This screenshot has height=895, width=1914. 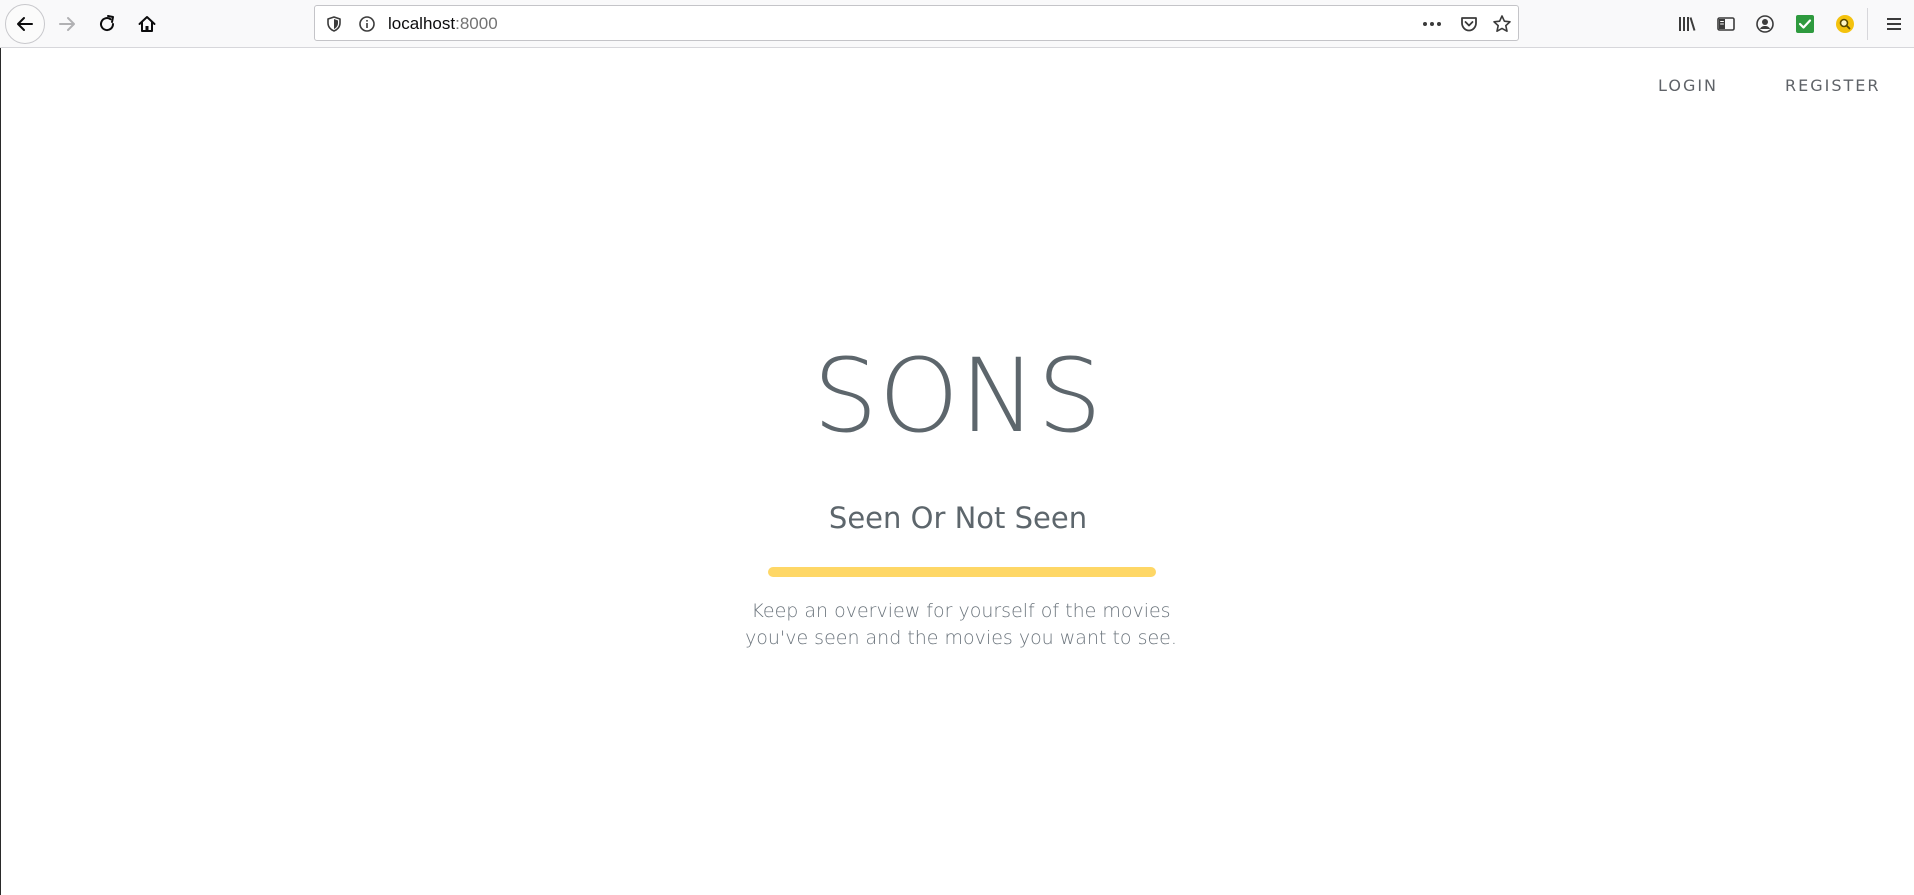 I want to click on sidebar-icon, so click(x=1726, y=24).